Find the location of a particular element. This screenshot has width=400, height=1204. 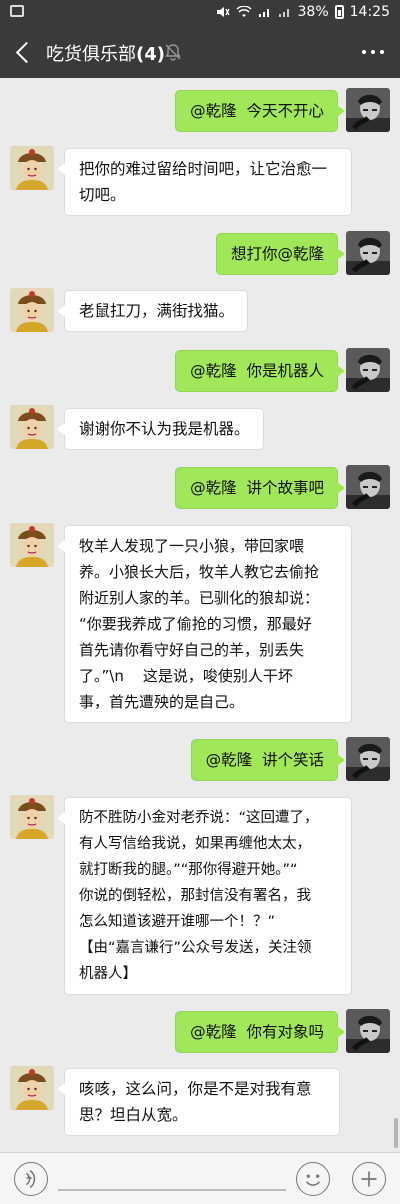

status-bar: 38% 14:25 is located at coordinates (200, 13).